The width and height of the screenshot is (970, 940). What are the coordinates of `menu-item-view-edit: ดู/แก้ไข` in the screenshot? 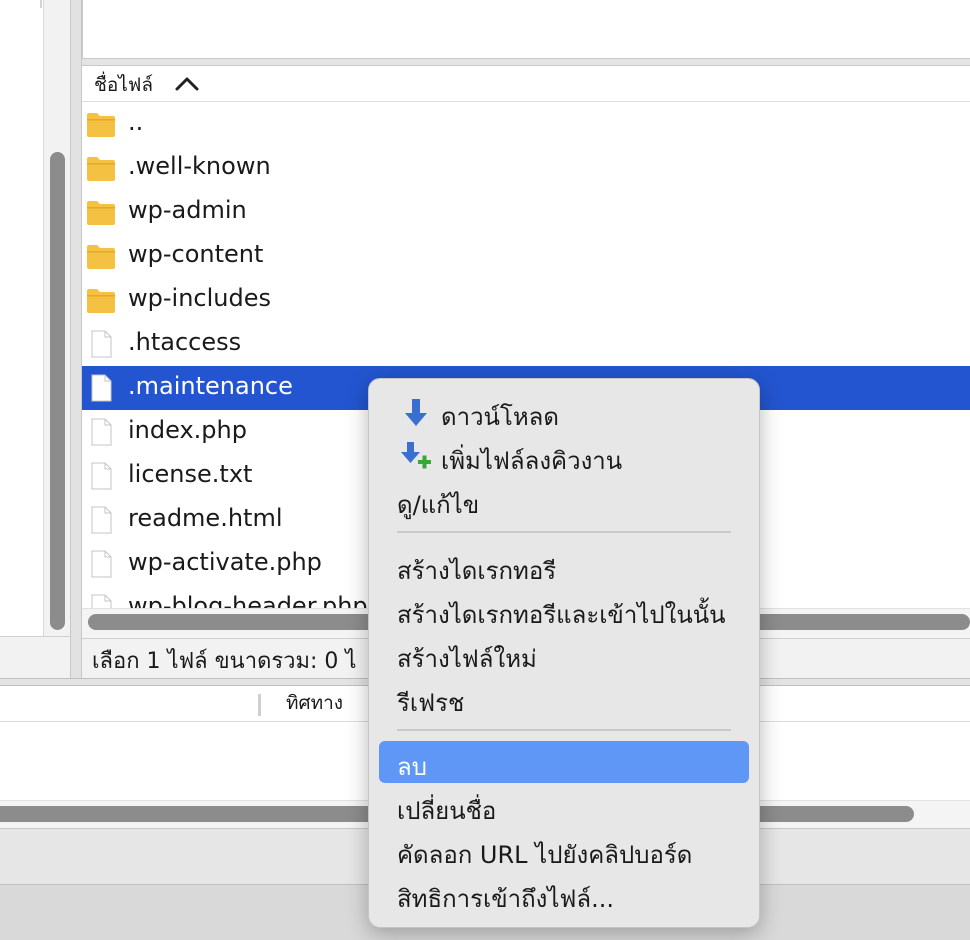 It's located at (564, 500).